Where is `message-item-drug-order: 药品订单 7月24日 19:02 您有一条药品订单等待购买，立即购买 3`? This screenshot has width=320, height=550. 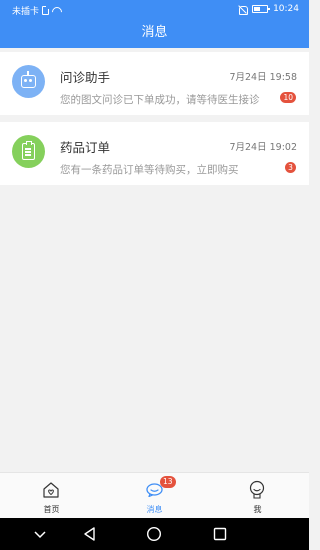 message-item-drug-order: 药品订单 7月24日 19:02 您有一条药品订单等待购买，立即购买 3 is located at coordinates (154, 153).